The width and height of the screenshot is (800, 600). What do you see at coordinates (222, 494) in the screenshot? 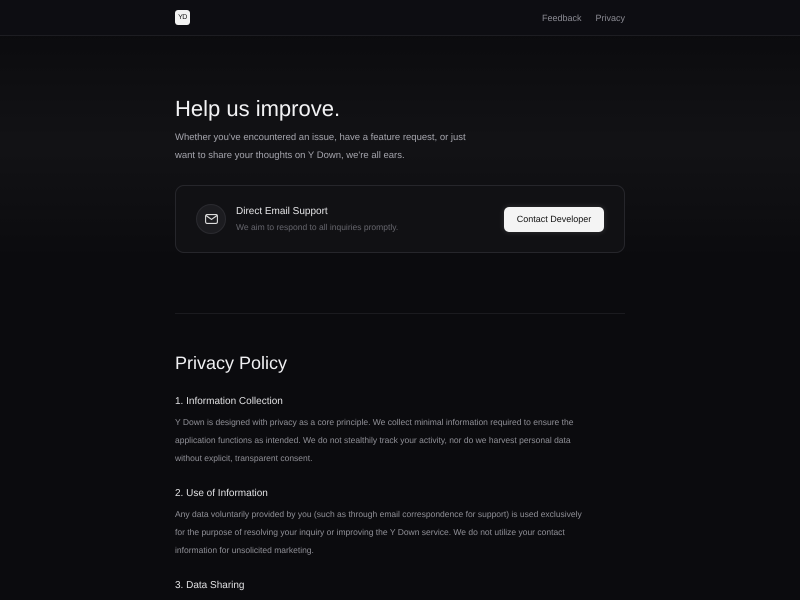
I see `policy-heading: 2. Use of Information` at bounding box center [222, 494].